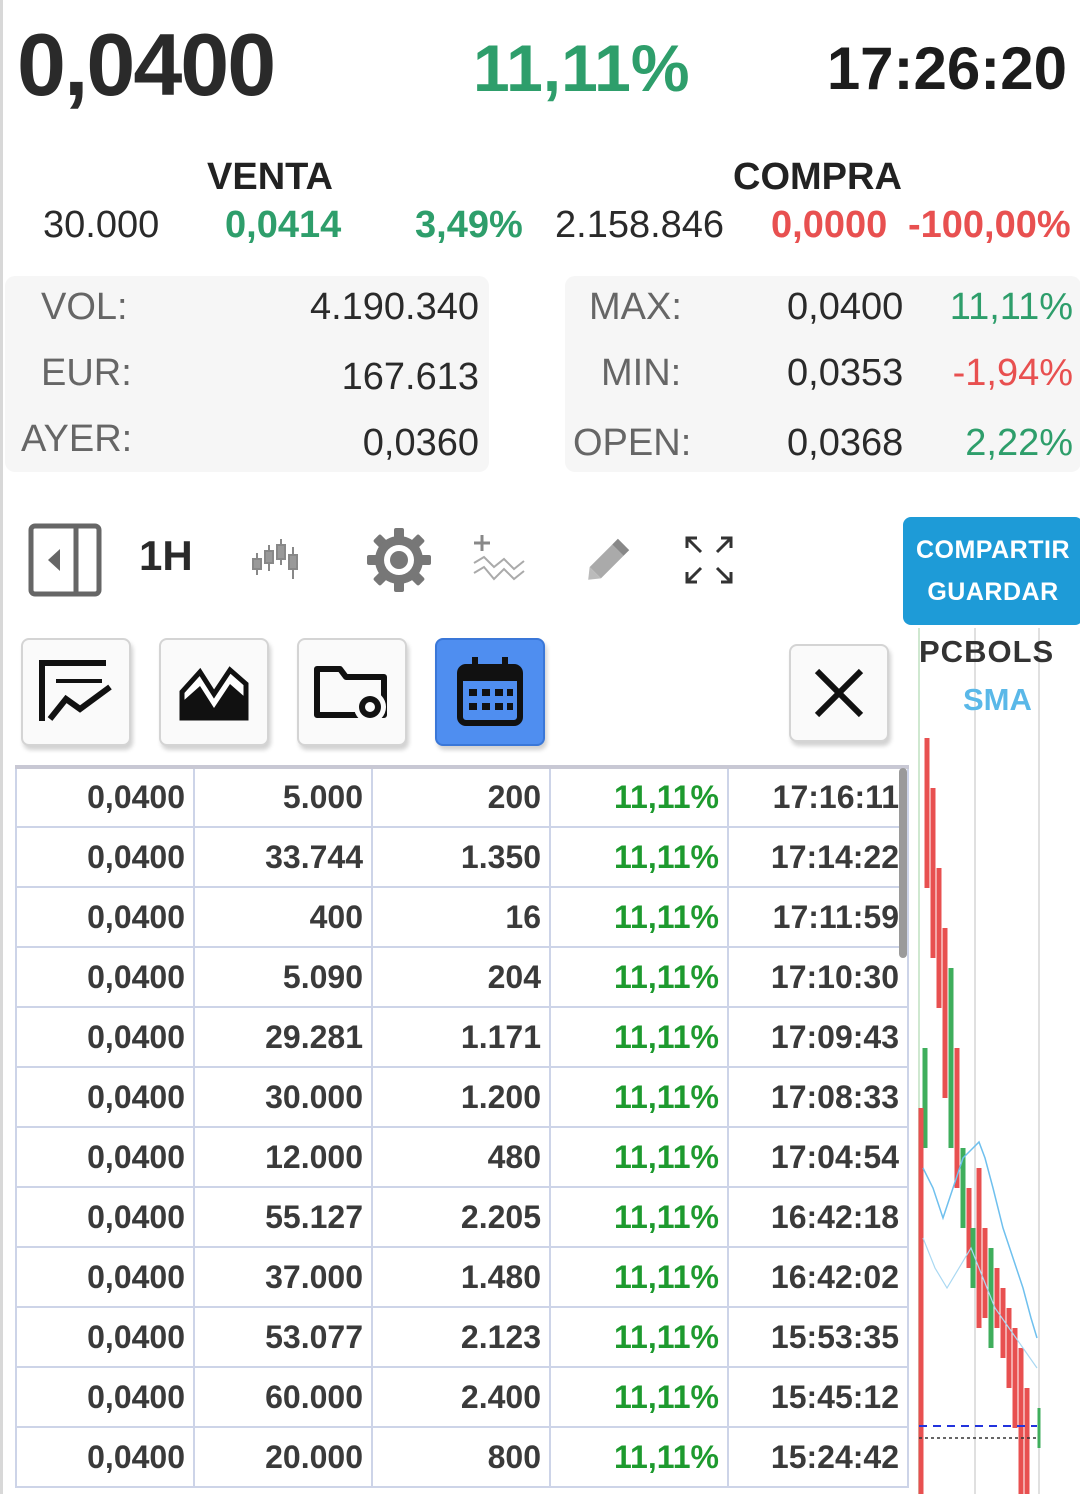 Image resolution: width=1080 pixels, height=1494 pixels. What do you see at coordinates (839, 693) in the screenshot?
I see `close-button` at bounding box center [839, 693].